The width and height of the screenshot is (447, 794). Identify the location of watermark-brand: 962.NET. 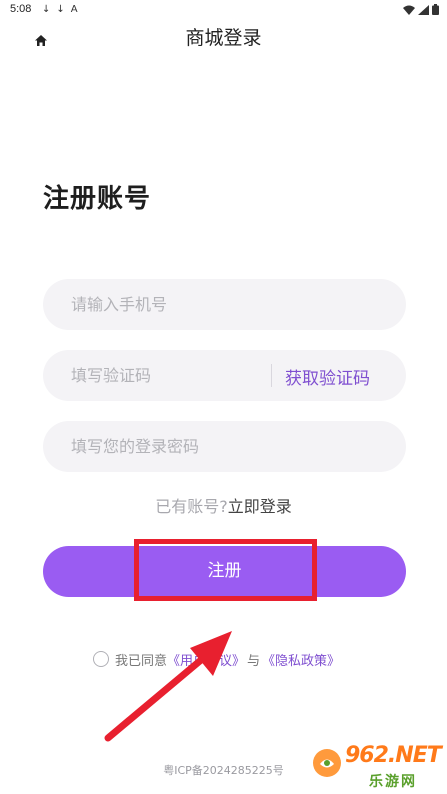
(393, 755).